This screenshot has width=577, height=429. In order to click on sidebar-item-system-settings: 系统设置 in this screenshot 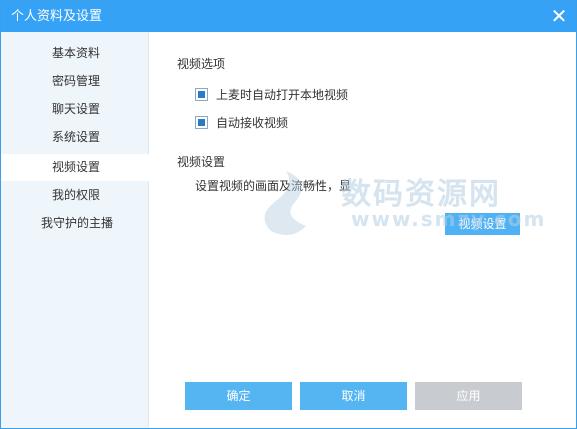, I will do `click(75, 137)`.